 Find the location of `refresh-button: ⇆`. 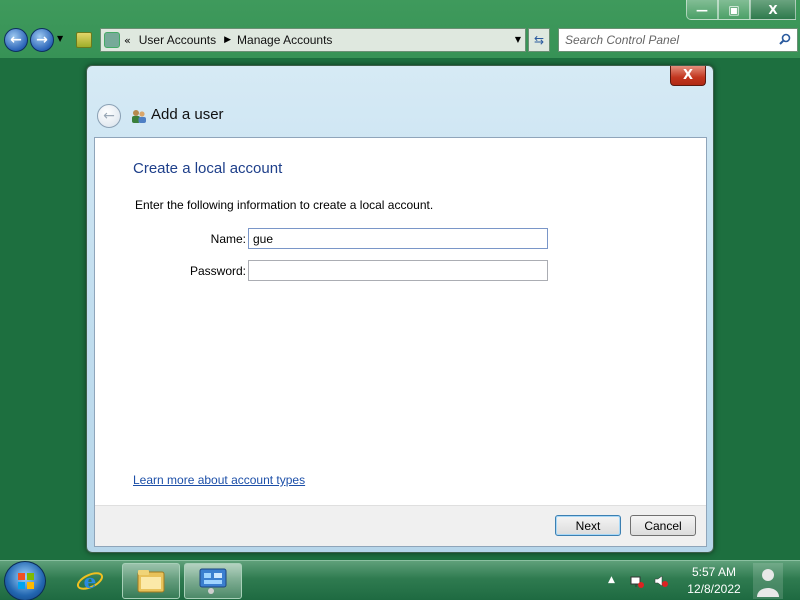

refresh-button: ⇆ is located at coordinates (539, 40).